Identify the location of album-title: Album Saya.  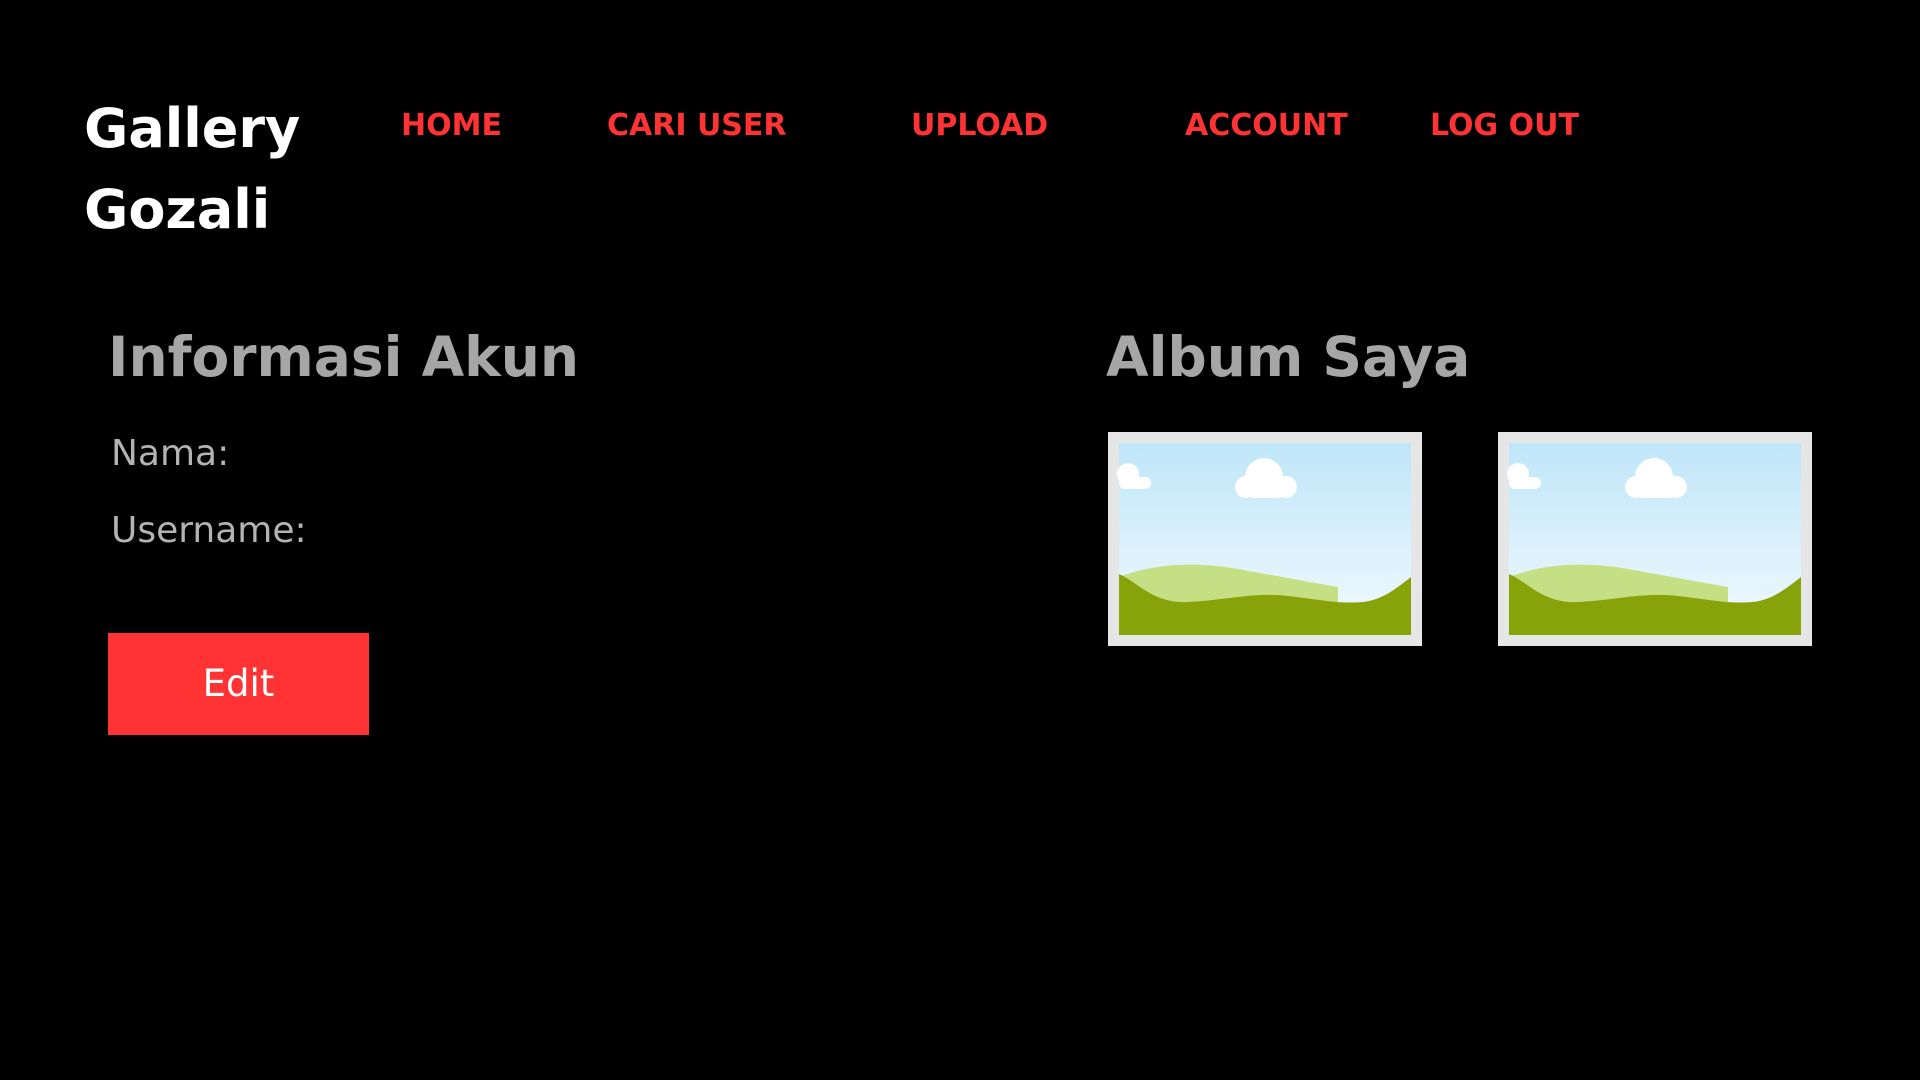
(1288, 357).